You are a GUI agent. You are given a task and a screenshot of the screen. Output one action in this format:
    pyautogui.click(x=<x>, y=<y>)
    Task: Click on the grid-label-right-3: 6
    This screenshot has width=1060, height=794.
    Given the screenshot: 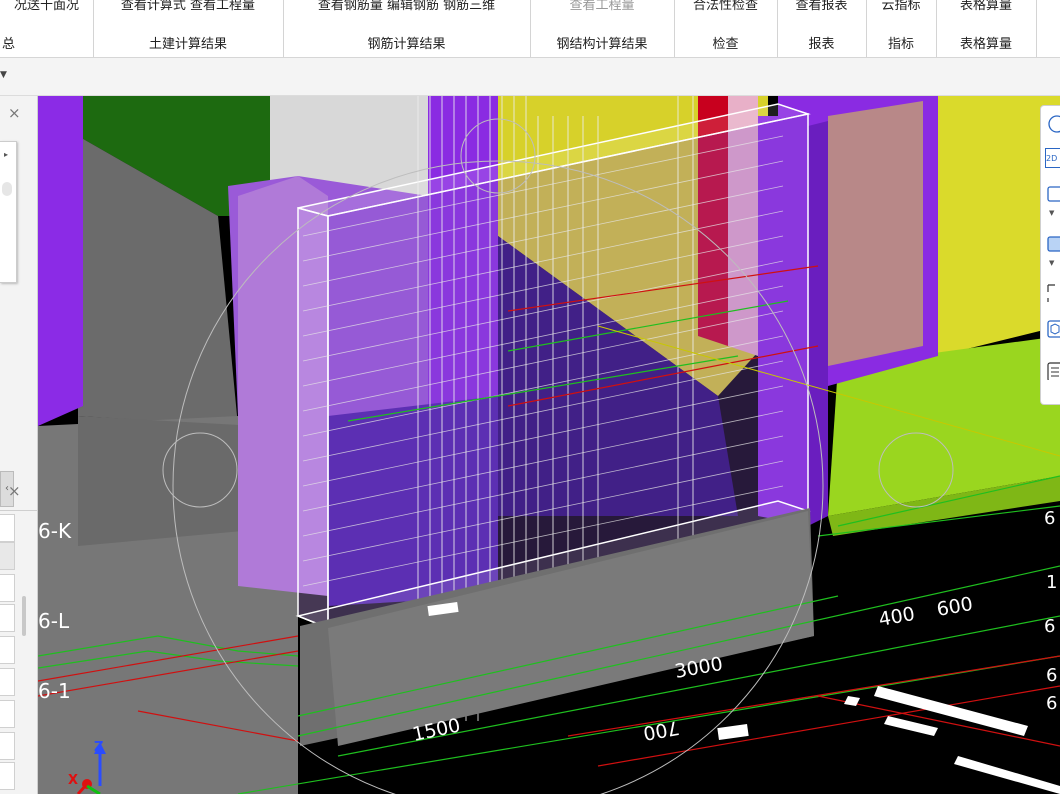 What is the action you would take?
    pyautogui.click(x=1049, y=626)
    